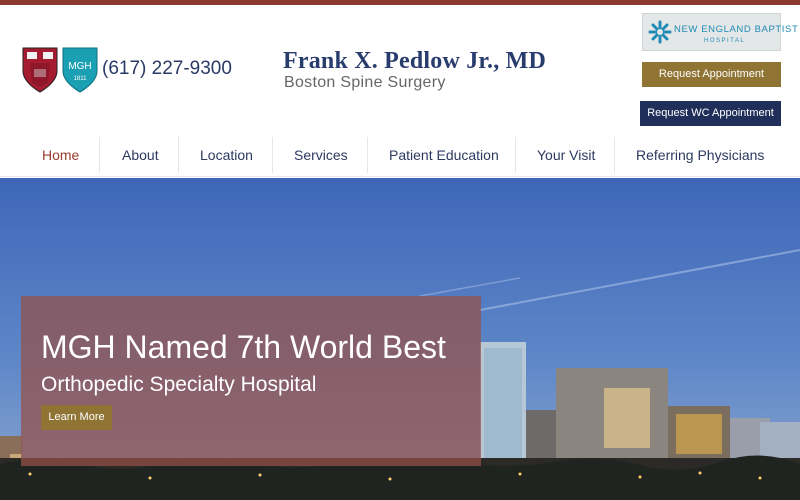  Describe the element at coordinates (81, 79) in the screenshot. I see `mgh-shield-year: 1811` at that location.